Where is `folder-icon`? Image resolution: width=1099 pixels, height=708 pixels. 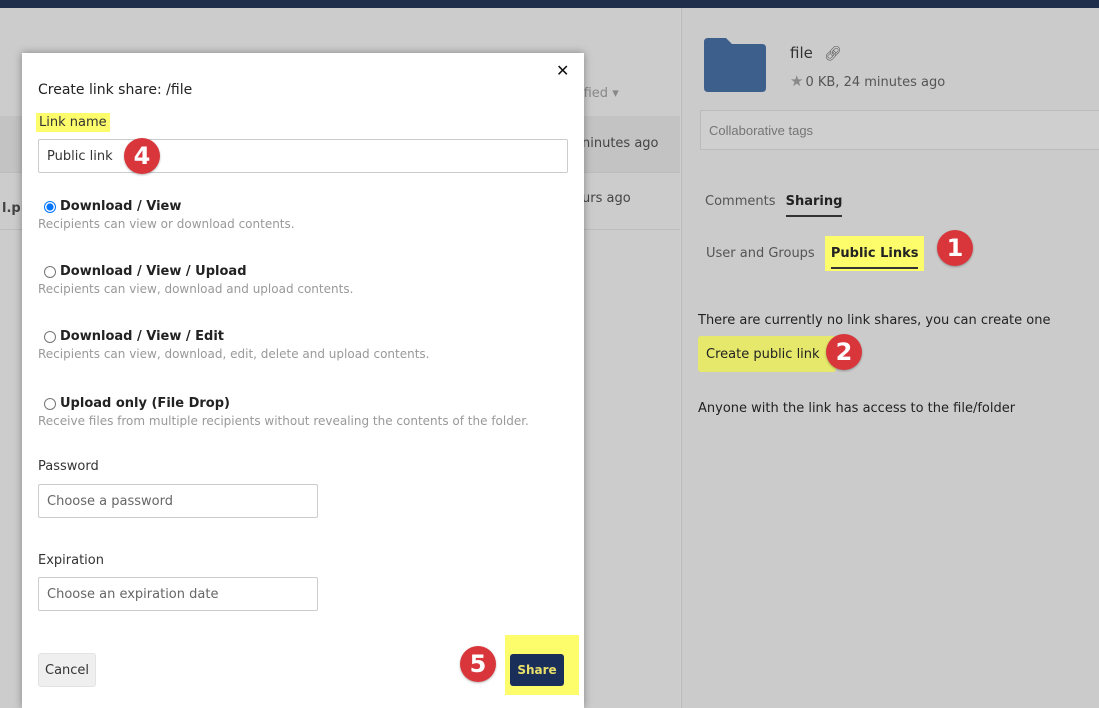 folder-icon is located at coordinates (735, 65).